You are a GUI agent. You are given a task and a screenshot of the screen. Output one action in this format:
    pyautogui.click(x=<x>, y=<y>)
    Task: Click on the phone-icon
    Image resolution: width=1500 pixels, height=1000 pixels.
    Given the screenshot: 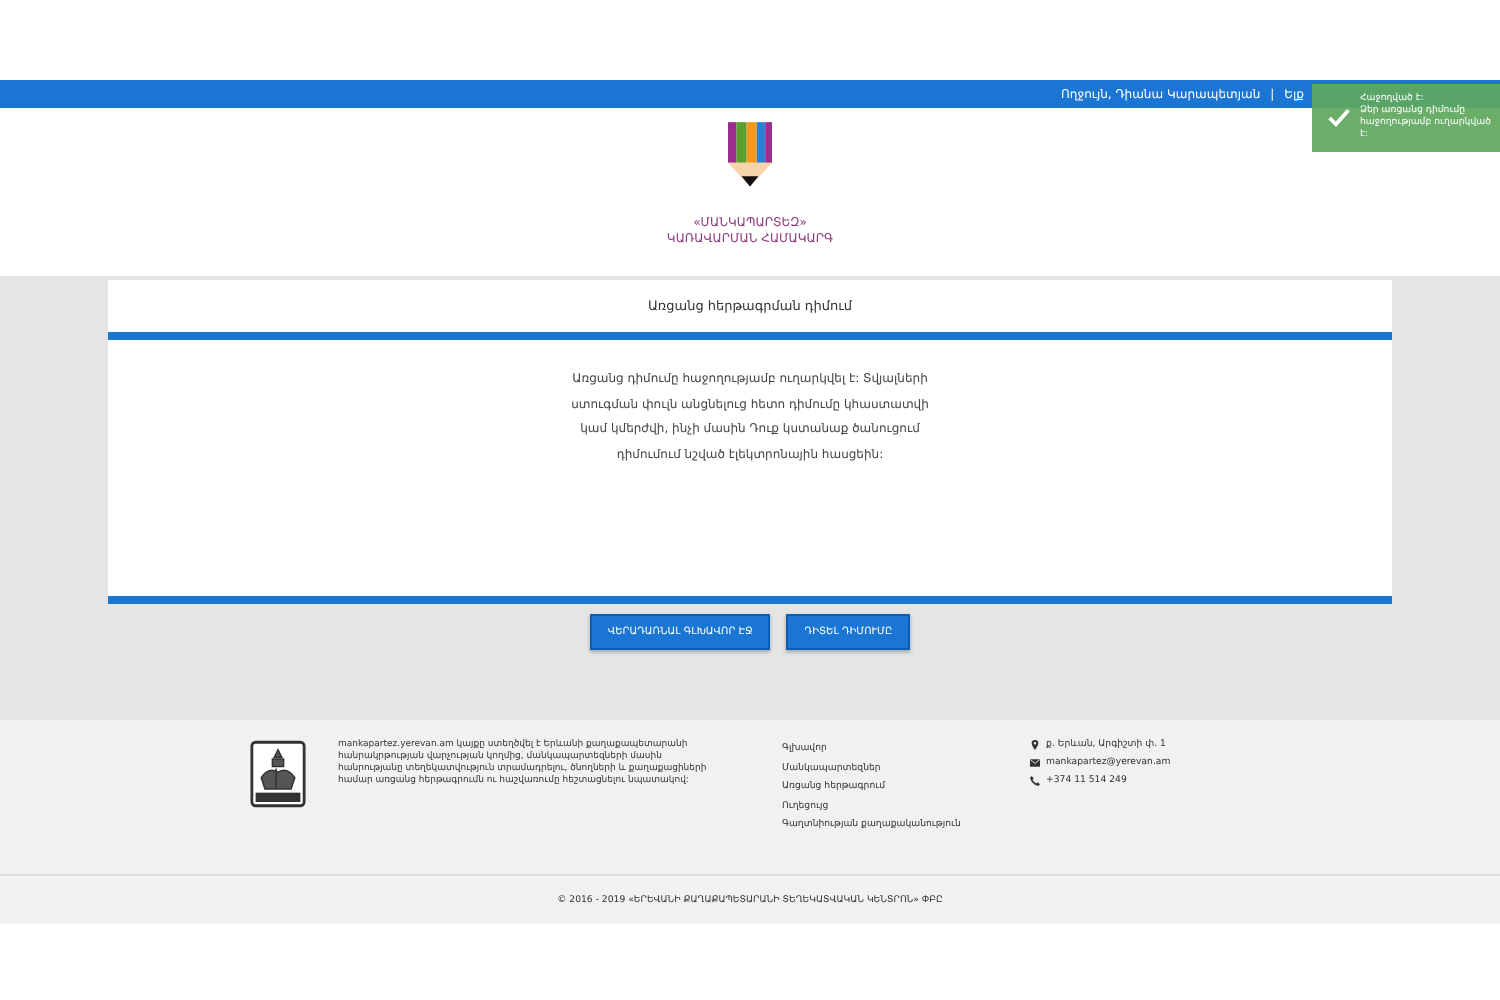 What is the action you would take?
    pyautogui.click(x=1035, y=781)
    